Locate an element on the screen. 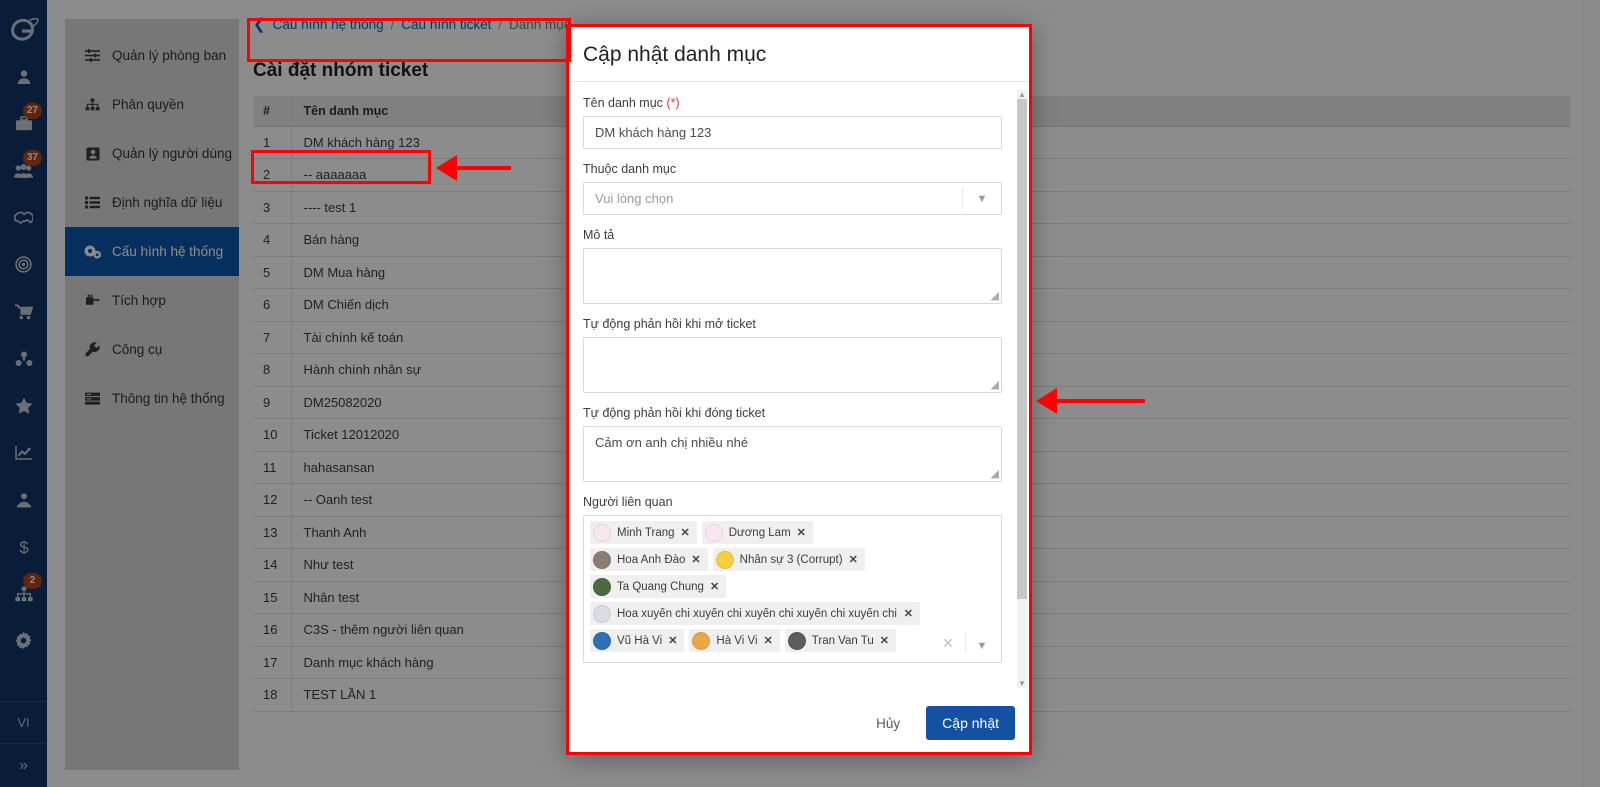  gear-icon is located at coordinates (23, 640).